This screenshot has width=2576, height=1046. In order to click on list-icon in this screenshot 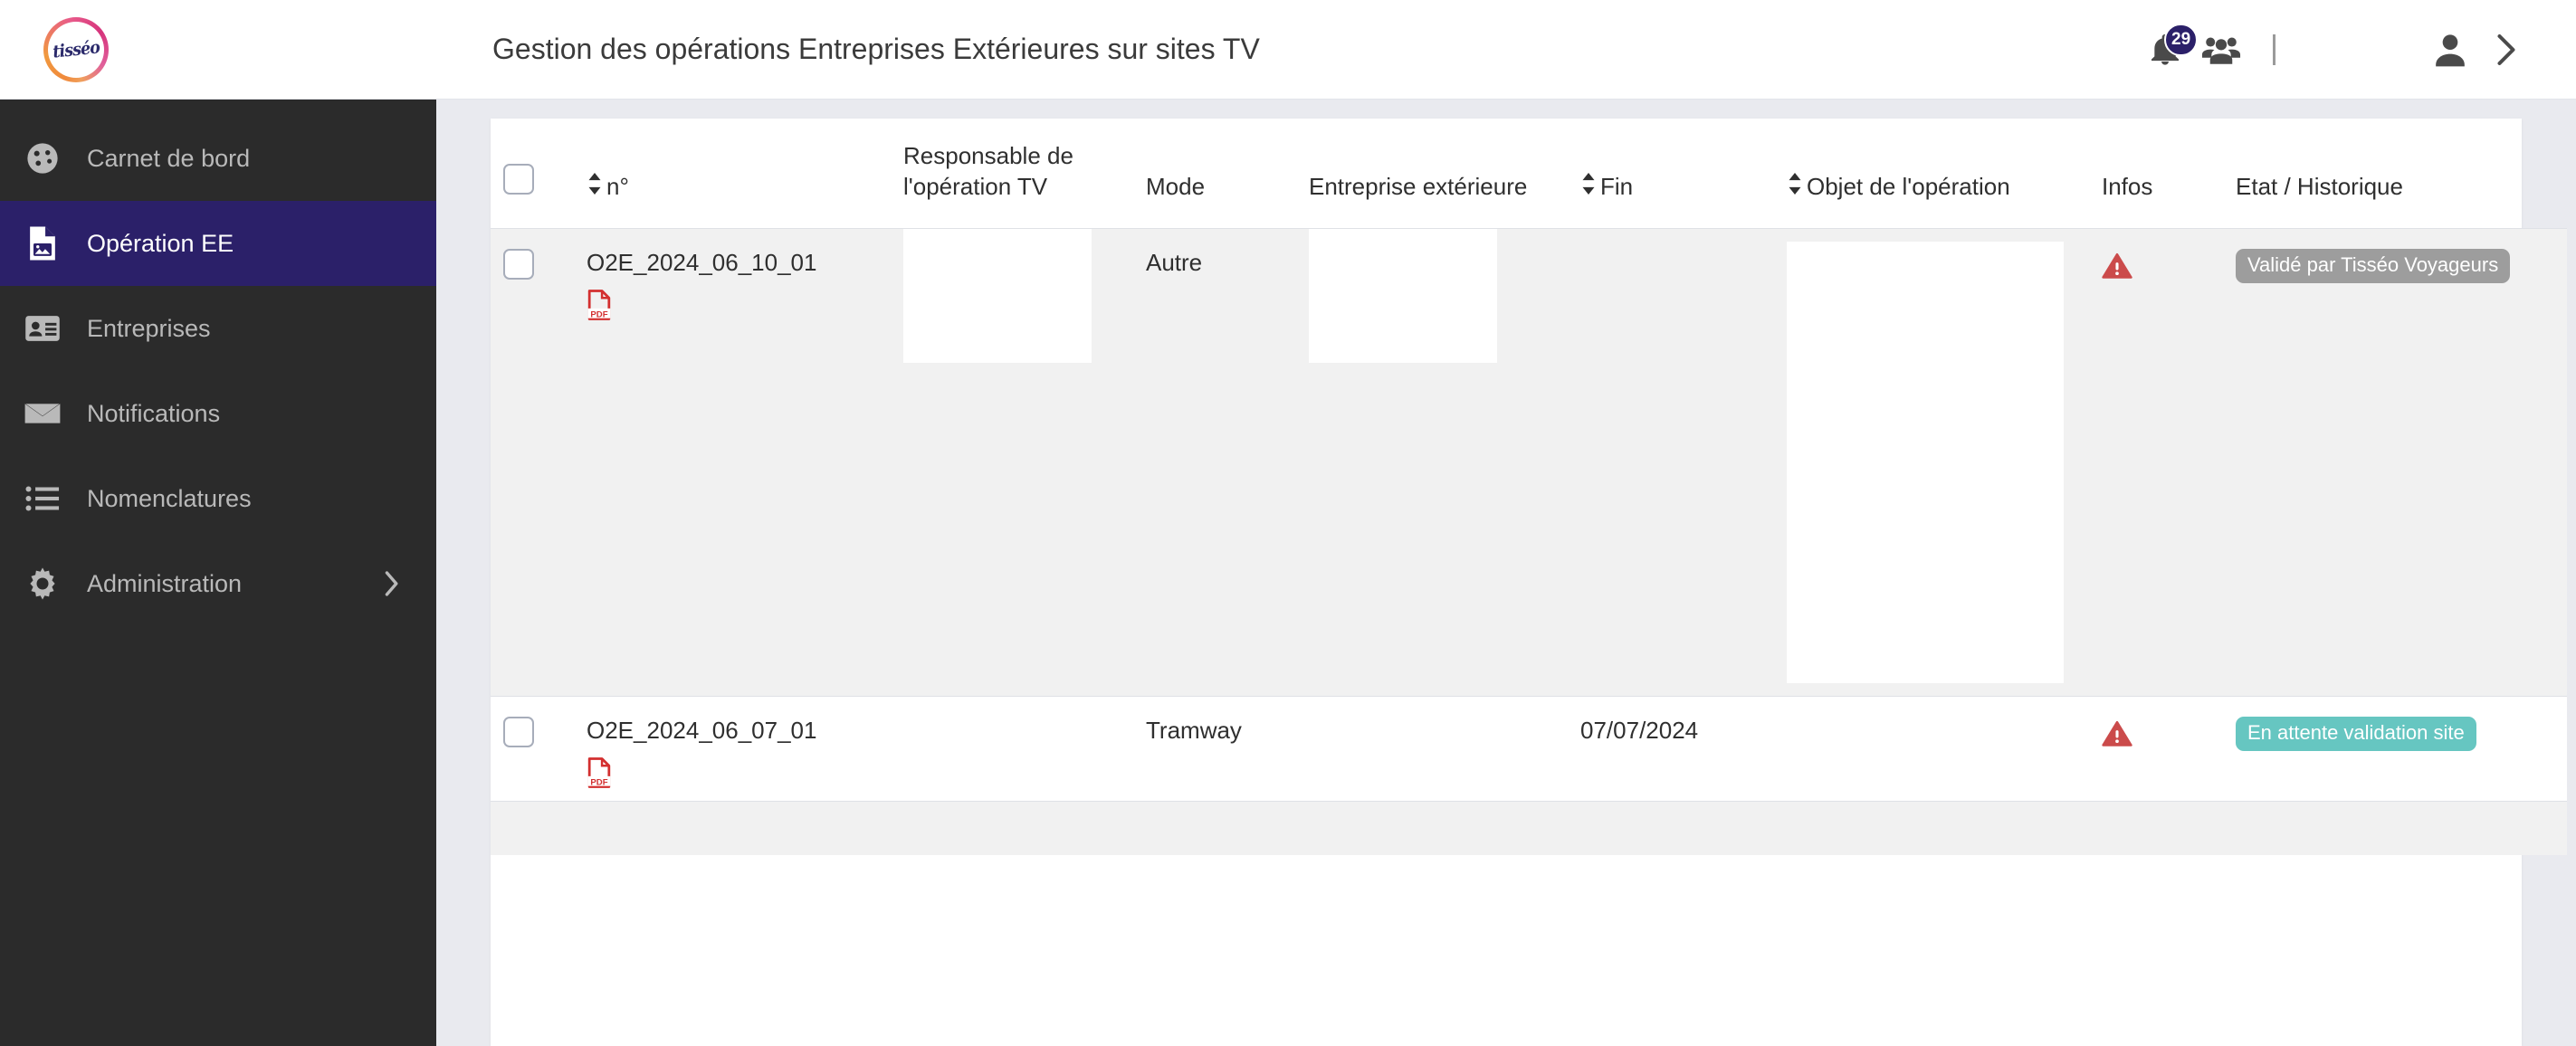, I will do `click(42, 498)`.